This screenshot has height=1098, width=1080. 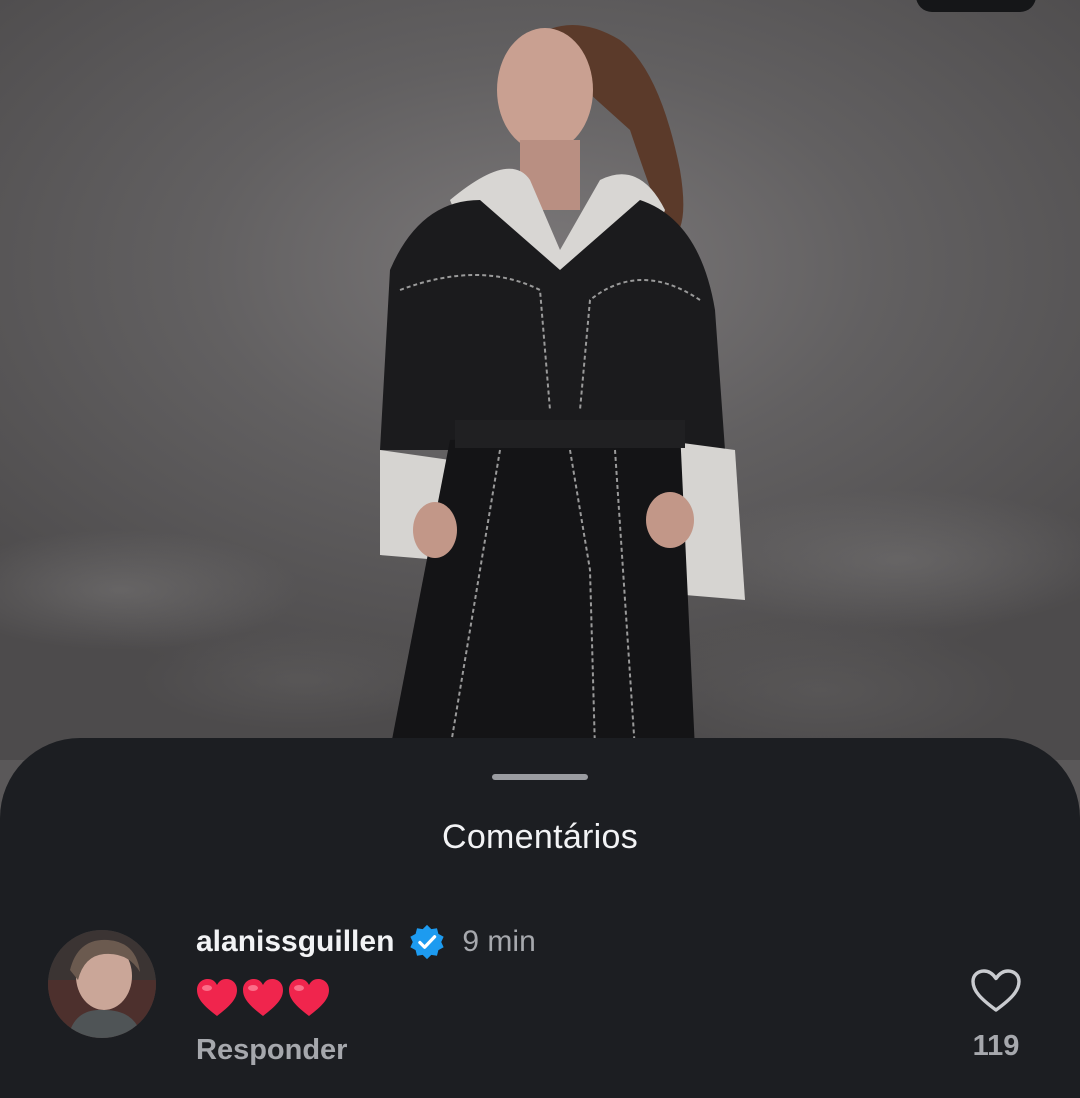 I want to click on sheet-drag-handle, so click(x=540, y=777).